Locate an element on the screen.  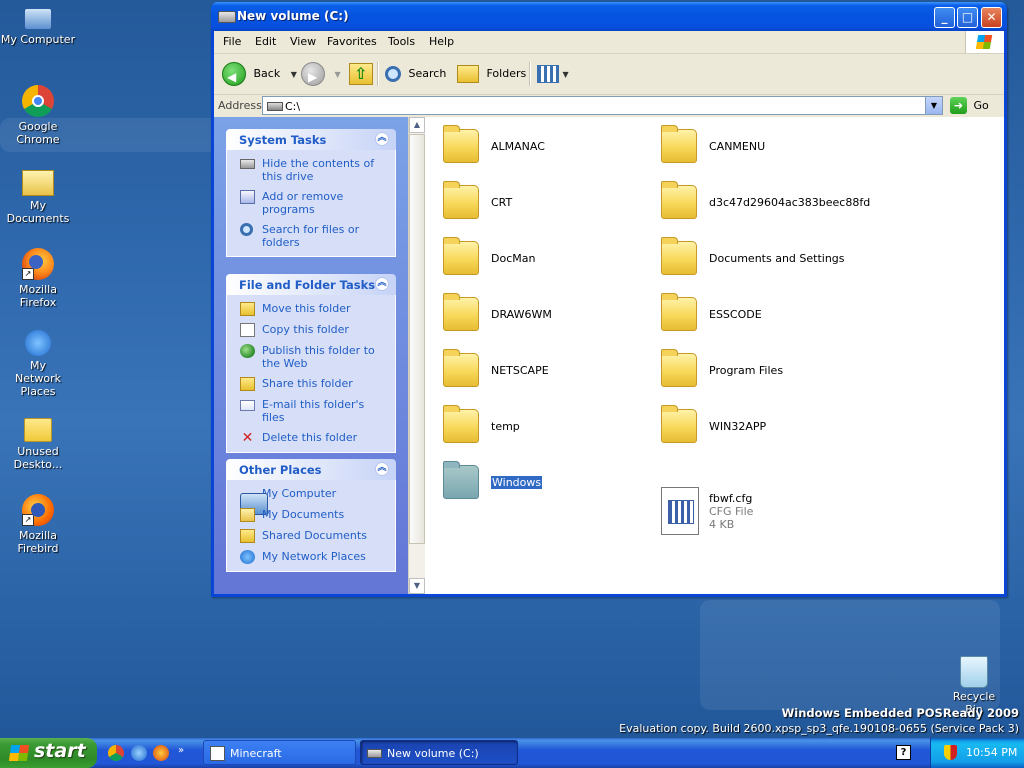
folder-item: DRAW6WM is located at coordinates (535, 316).